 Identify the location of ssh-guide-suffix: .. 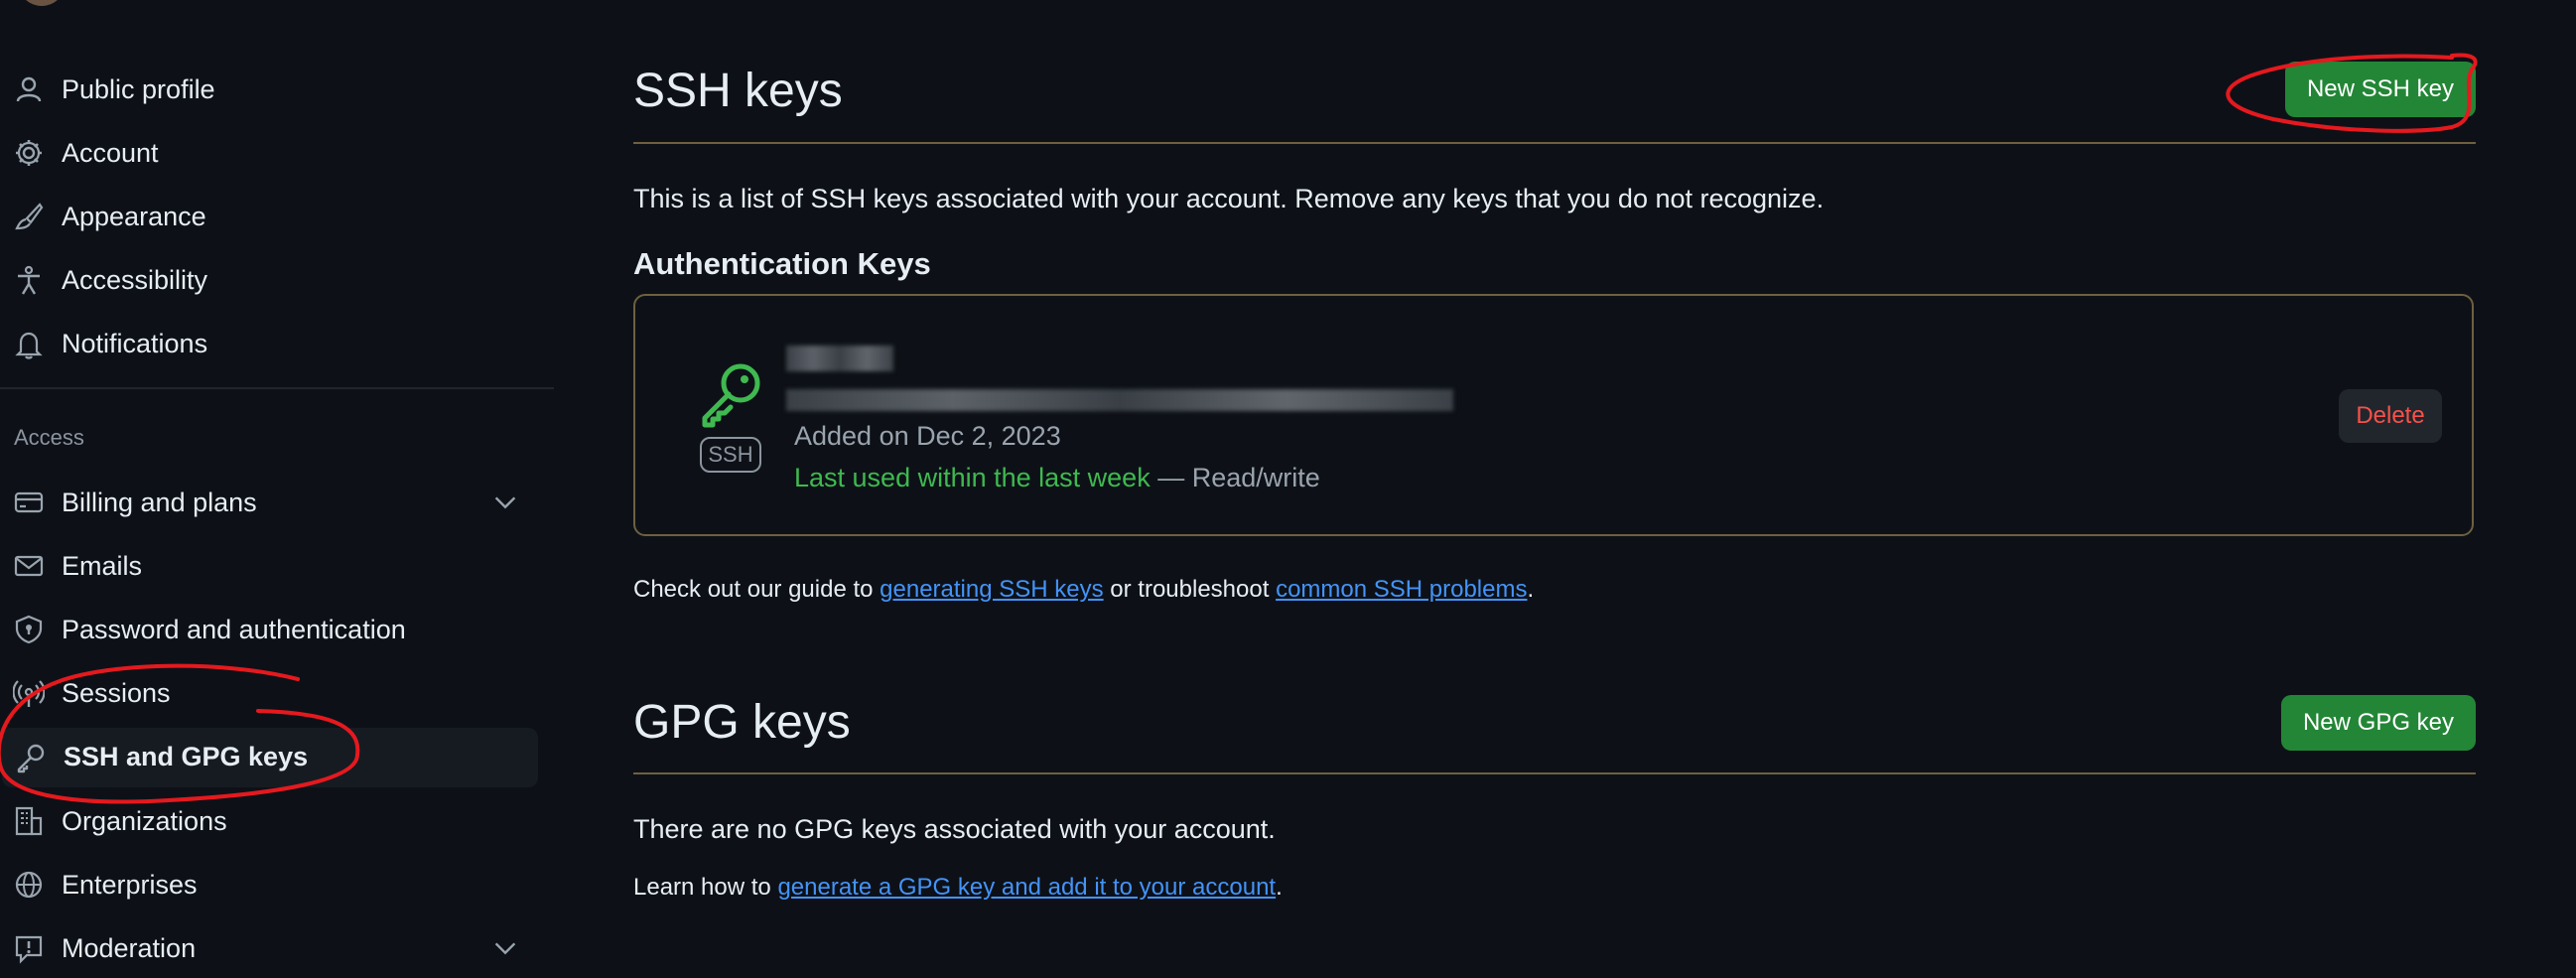
(1531, 589).